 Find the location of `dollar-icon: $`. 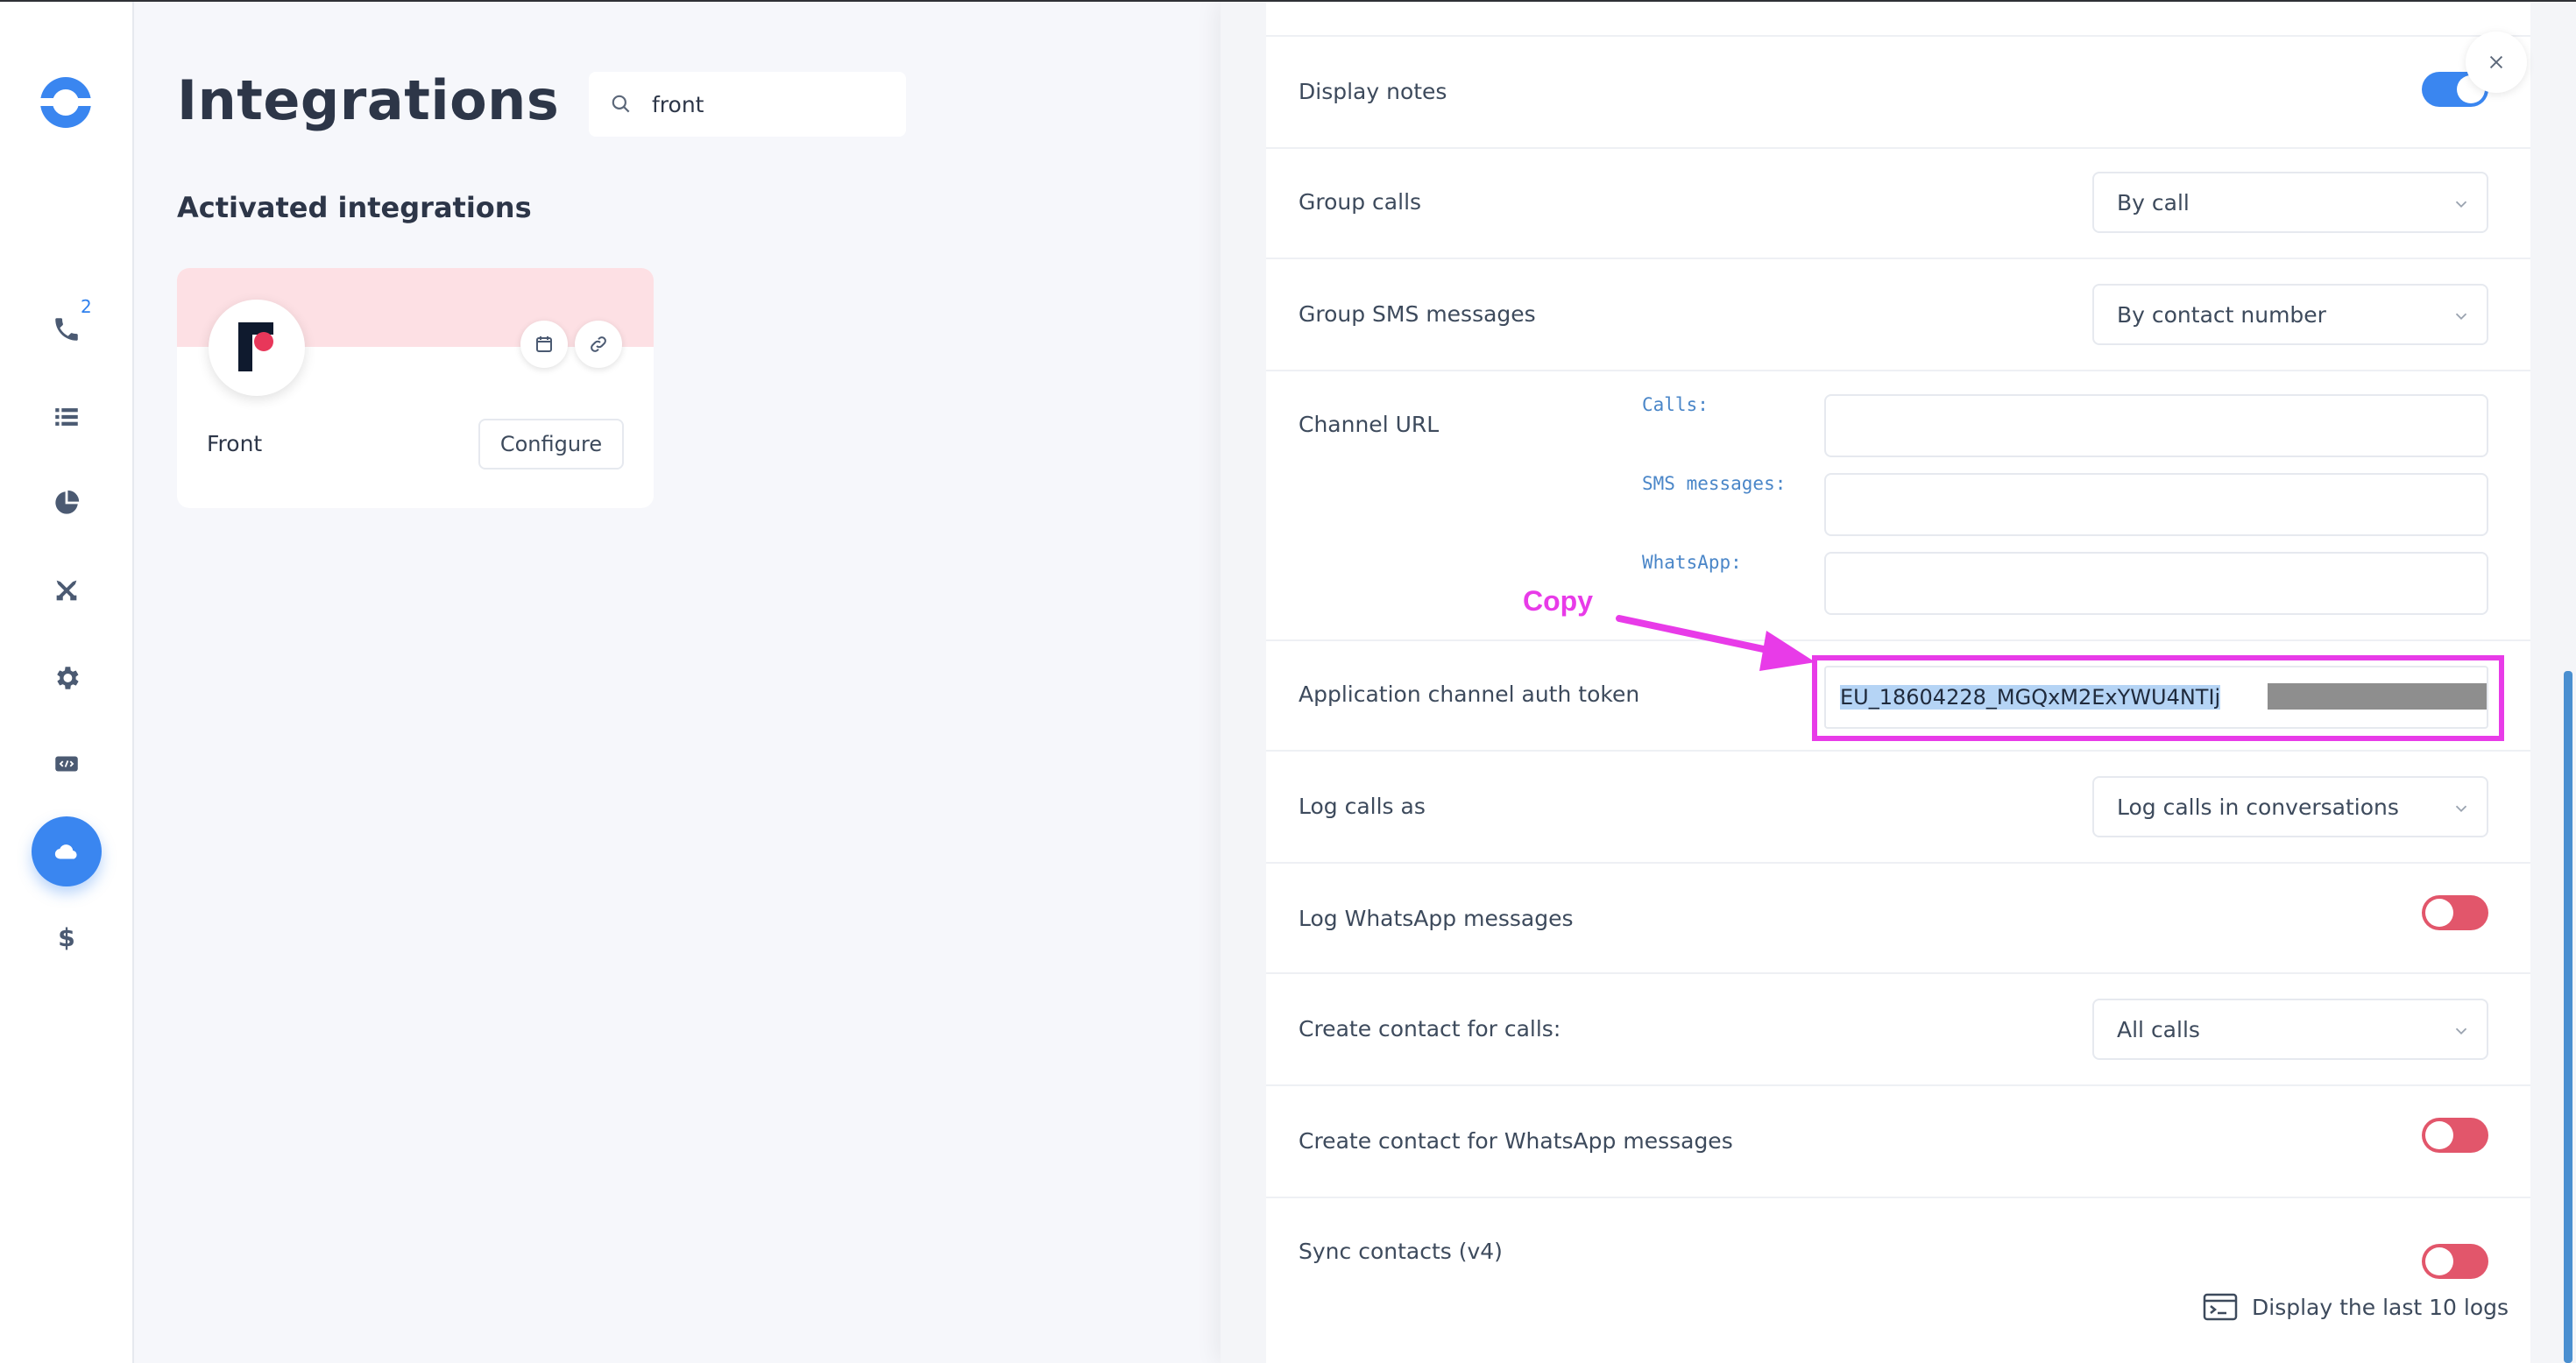

dollar-icon: $ is located at coordinates (66, 937).